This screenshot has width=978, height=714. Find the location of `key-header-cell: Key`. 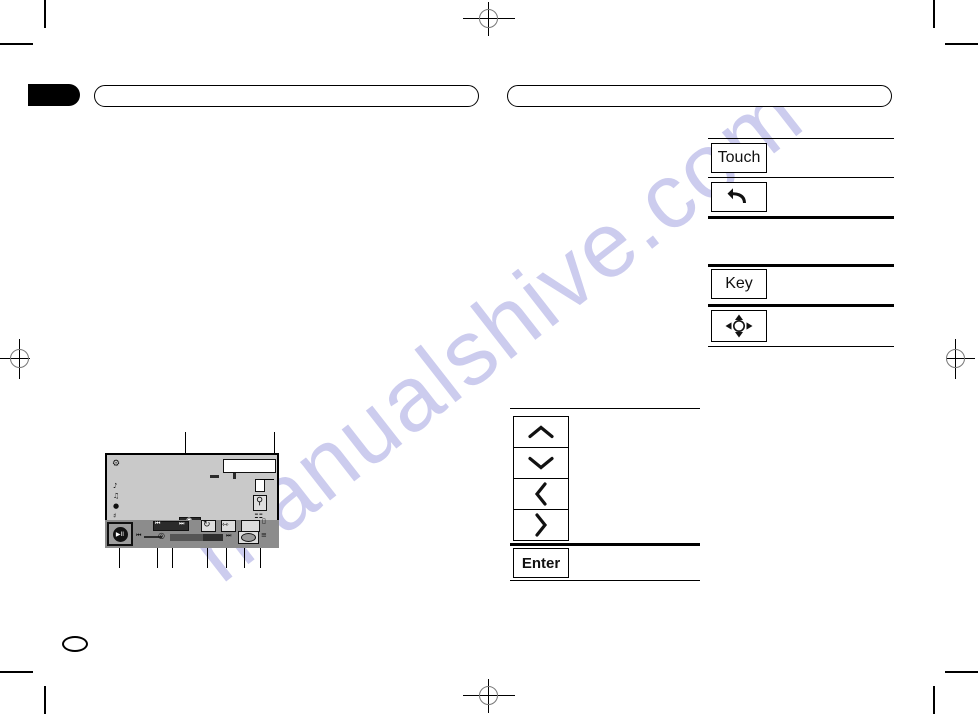

key-header-cell: Key is located at coordinates (739, 284).